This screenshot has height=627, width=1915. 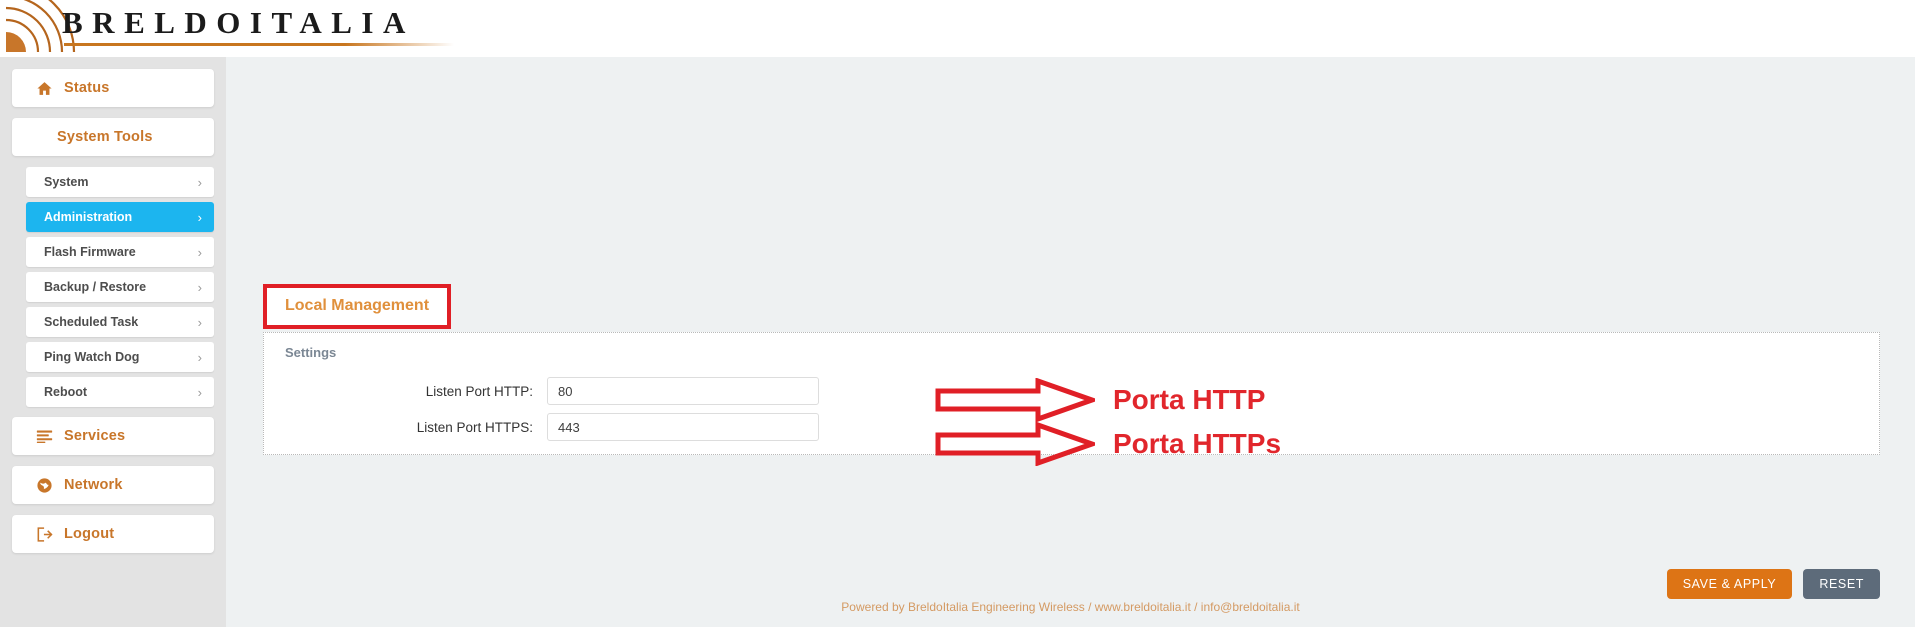 What do you see at coordinates (120, 392) in the screenshot?
I see `sidebar-item-reboot: Reboot ›` at bounding box center [120, 392].